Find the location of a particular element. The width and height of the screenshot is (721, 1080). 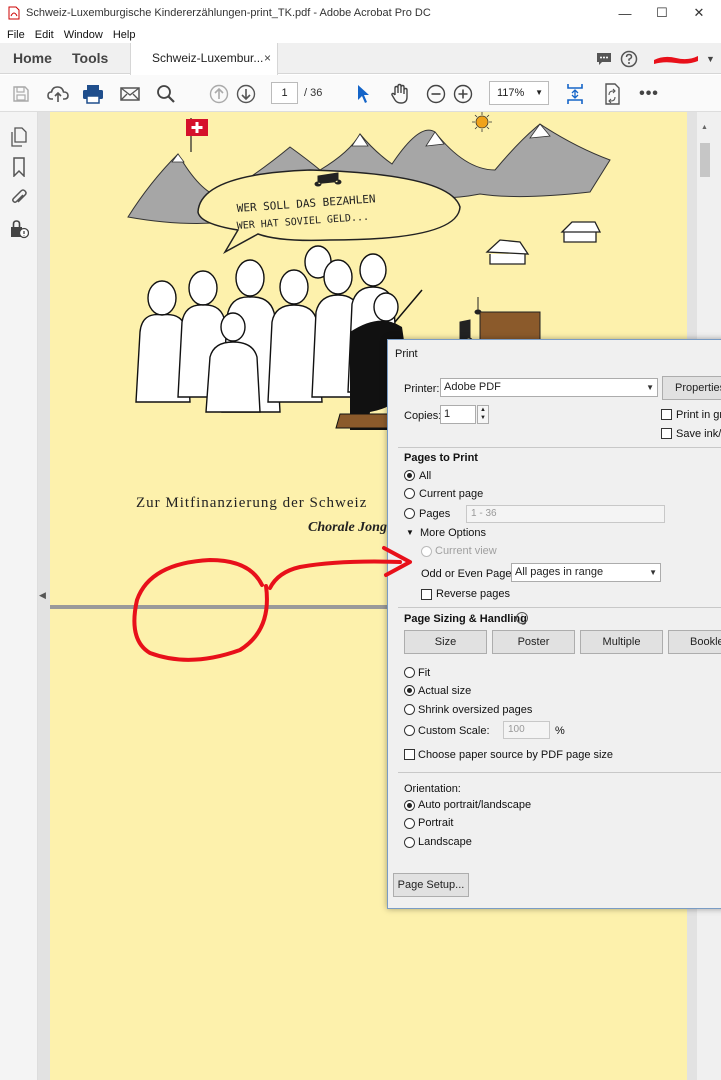

page-number-input: 1 is located at coordinates (284, 93).